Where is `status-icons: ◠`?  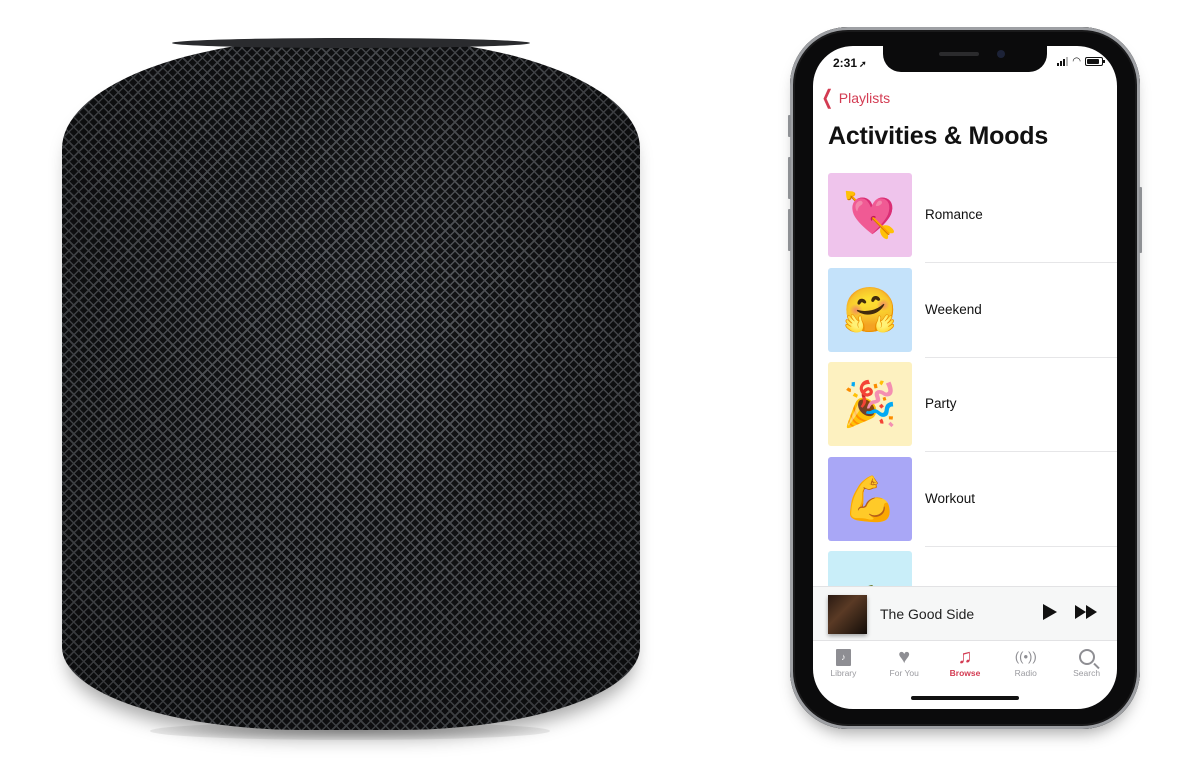
status-icons: ◠ is located at coordinates (1081, 61).